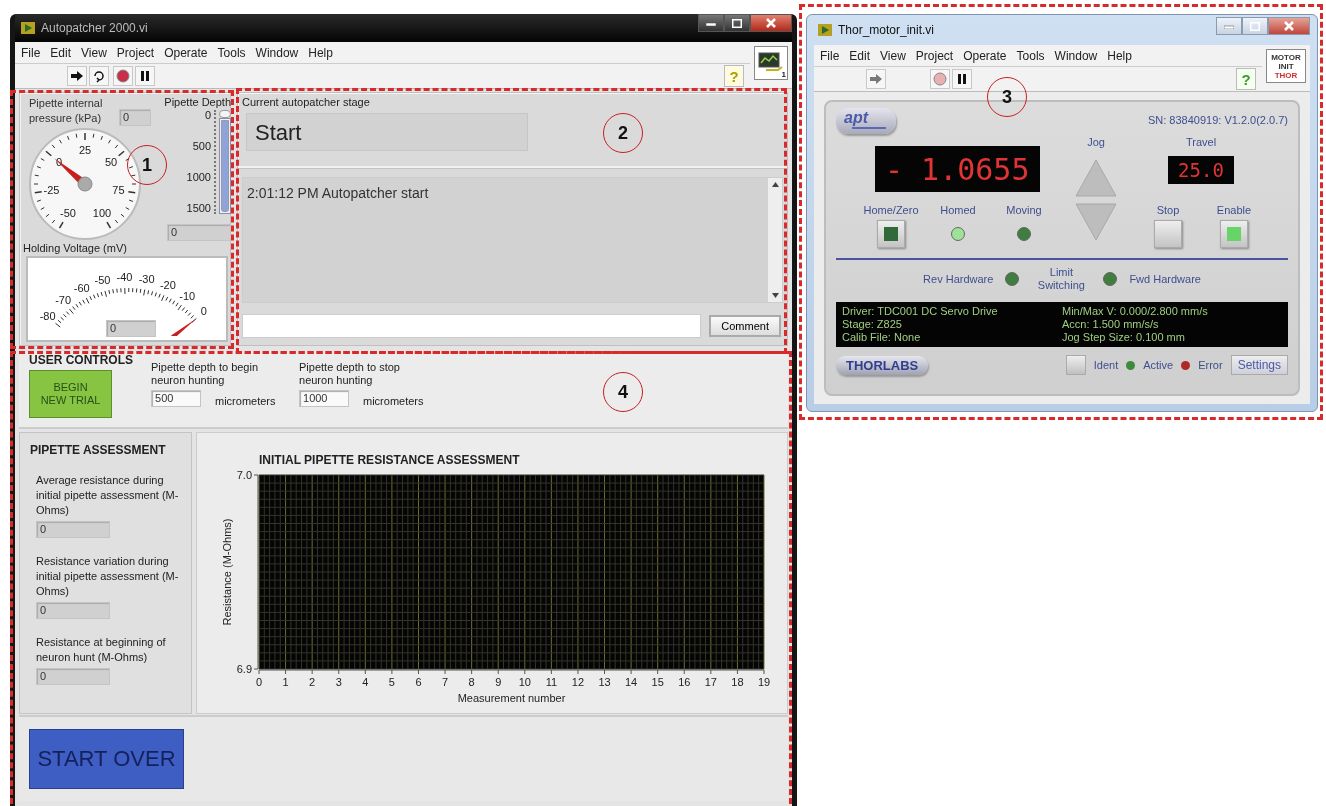 The height and width of the screenshot is (806, 1326). I want to click on meter-scale-label: -60, so click(81, 288).